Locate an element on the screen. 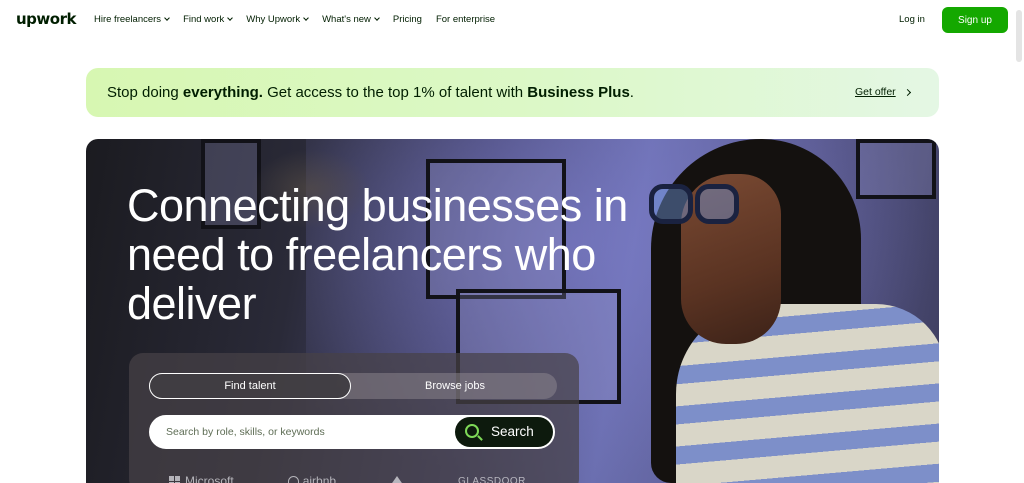 This screenshot has width=1024, height=483. wall-frame is located at coordinates (896, 169).